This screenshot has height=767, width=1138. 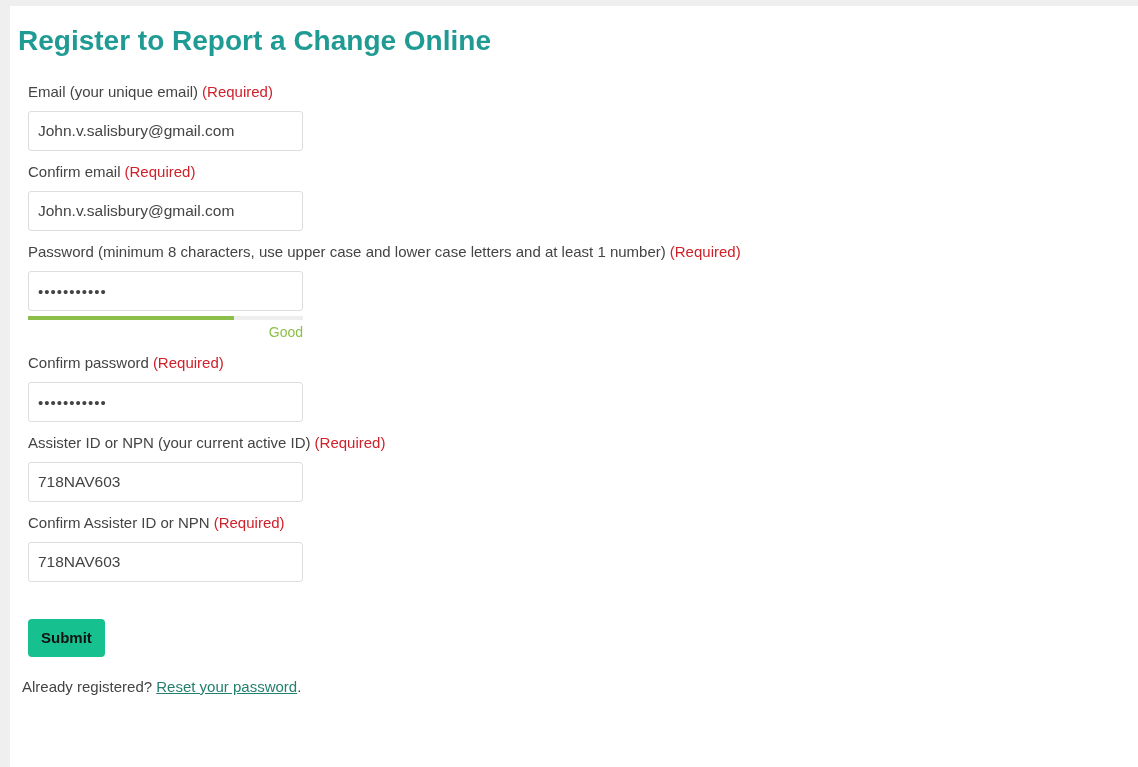 What do you see at coordinates (347, 252) in the screenshot?
I see `field-label: Password (minimum 8 characters, use upper case and lower case letters and at least 1 number)` at bounding box center [347, 252].